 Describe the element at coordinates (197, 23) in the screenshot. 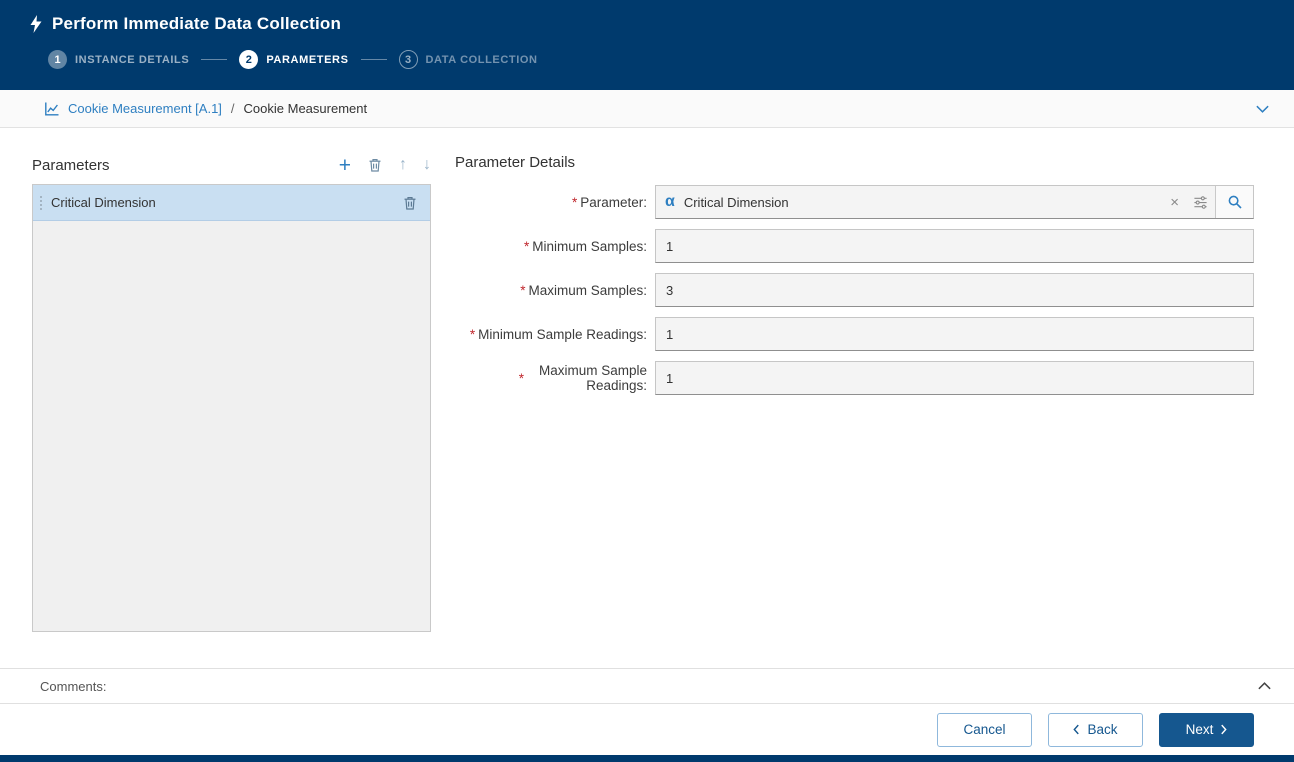

I see `page-title: Perform Immediate Data Collection` at that location.